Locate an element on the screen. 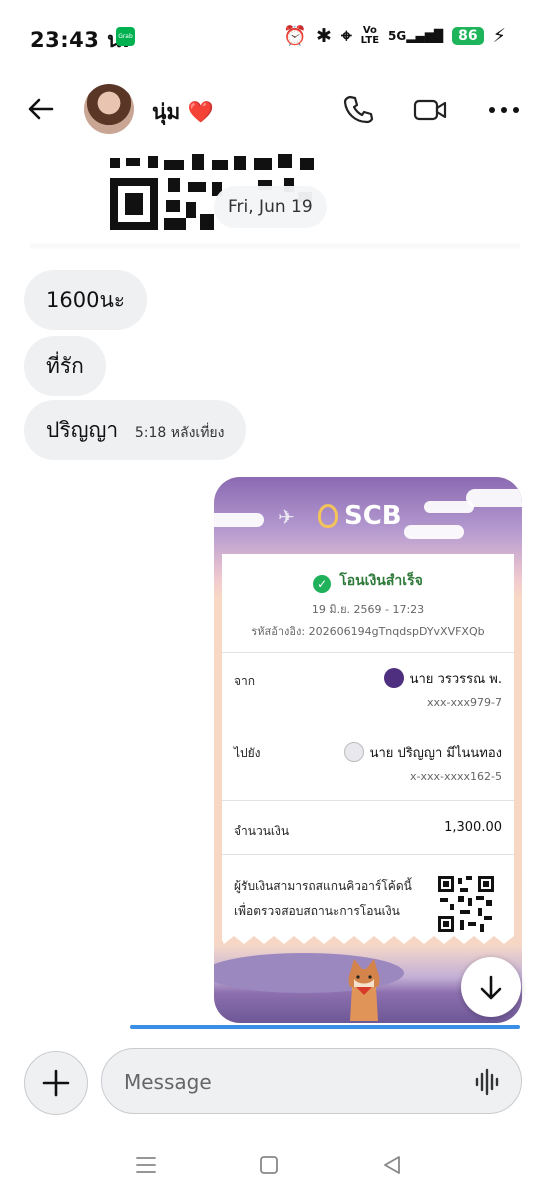 Image resolution: width=546 pixels, height=1199 pixels. incoming-message: ที่รัก is located at coordinates (65, 366).